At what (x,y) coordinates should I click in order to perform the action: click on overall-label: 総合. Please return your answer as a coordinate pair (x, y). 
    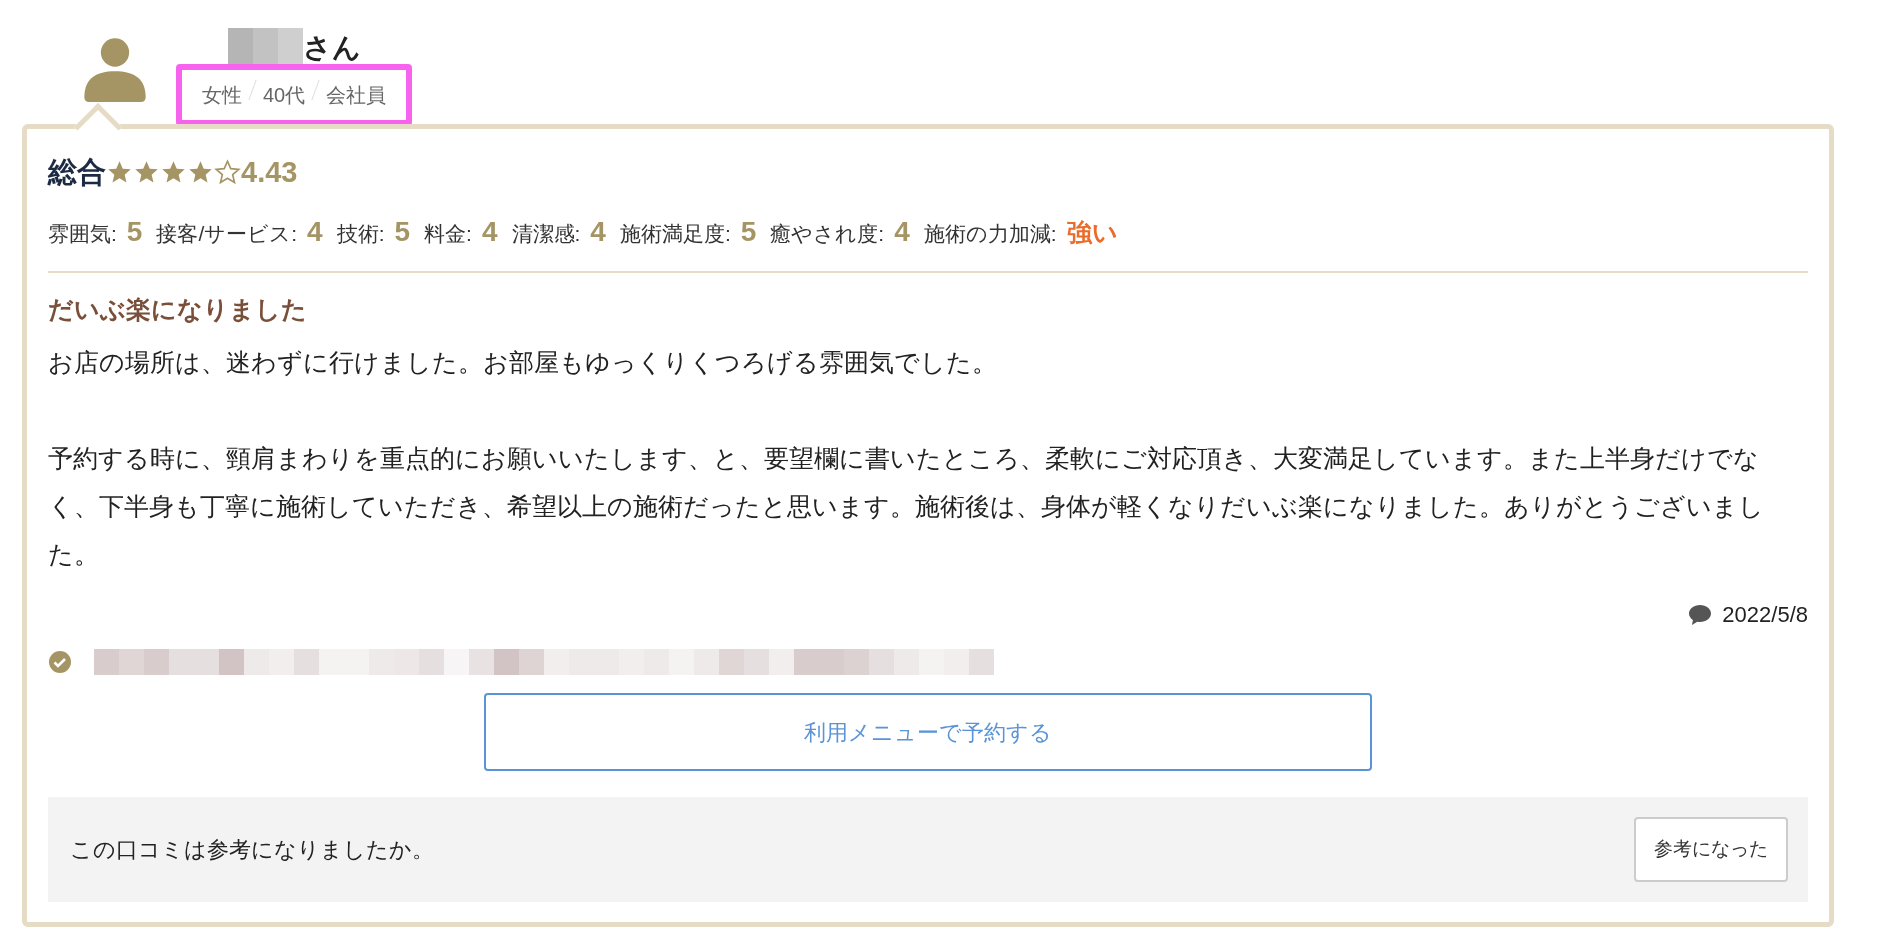
    Looking at the image, I should click on (77, 172).